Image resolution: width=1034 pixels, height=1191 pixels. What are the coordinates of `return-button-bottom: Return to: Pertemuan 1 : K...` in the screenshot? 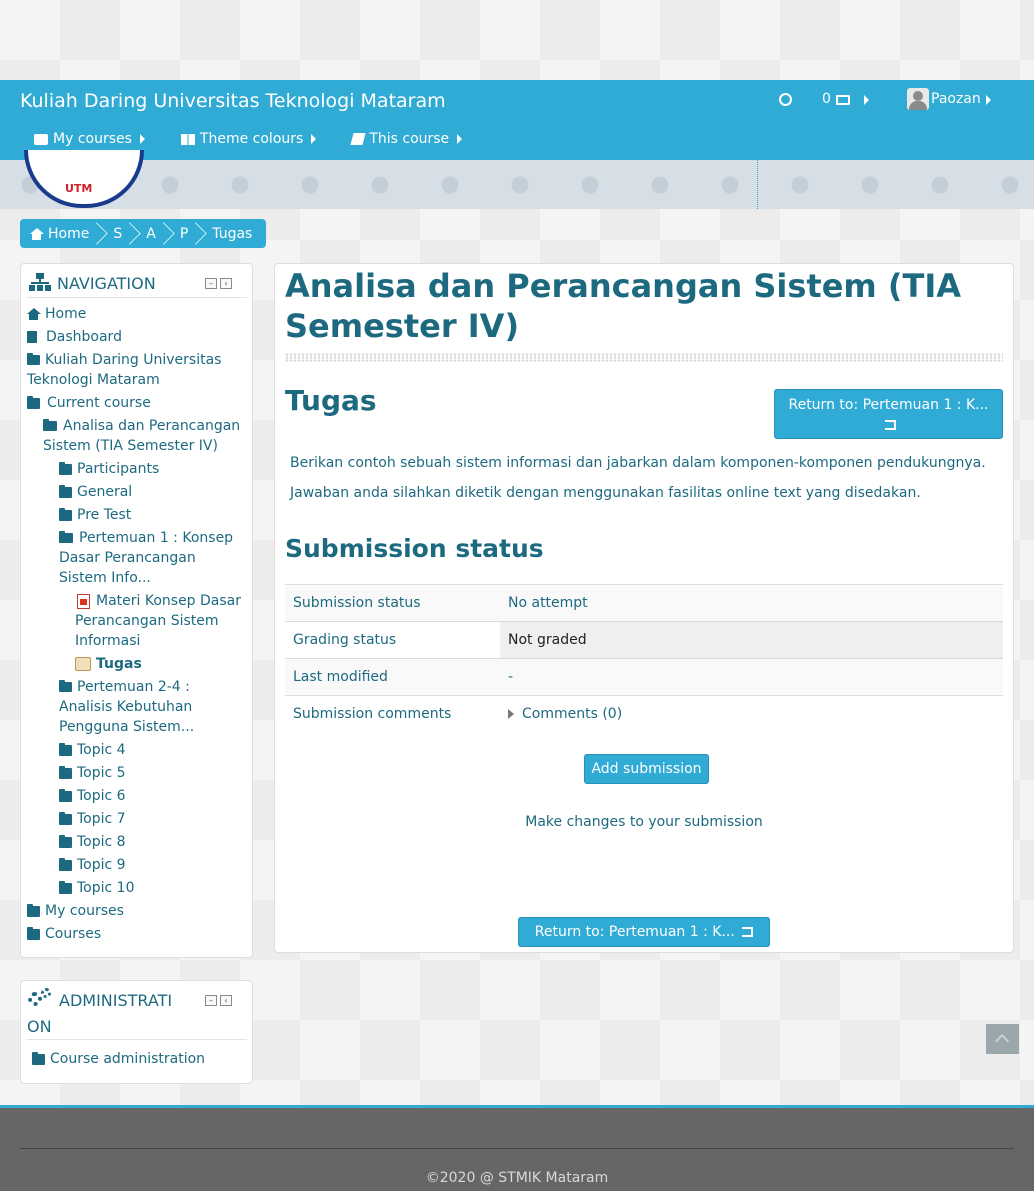 It's located at (644, 932).